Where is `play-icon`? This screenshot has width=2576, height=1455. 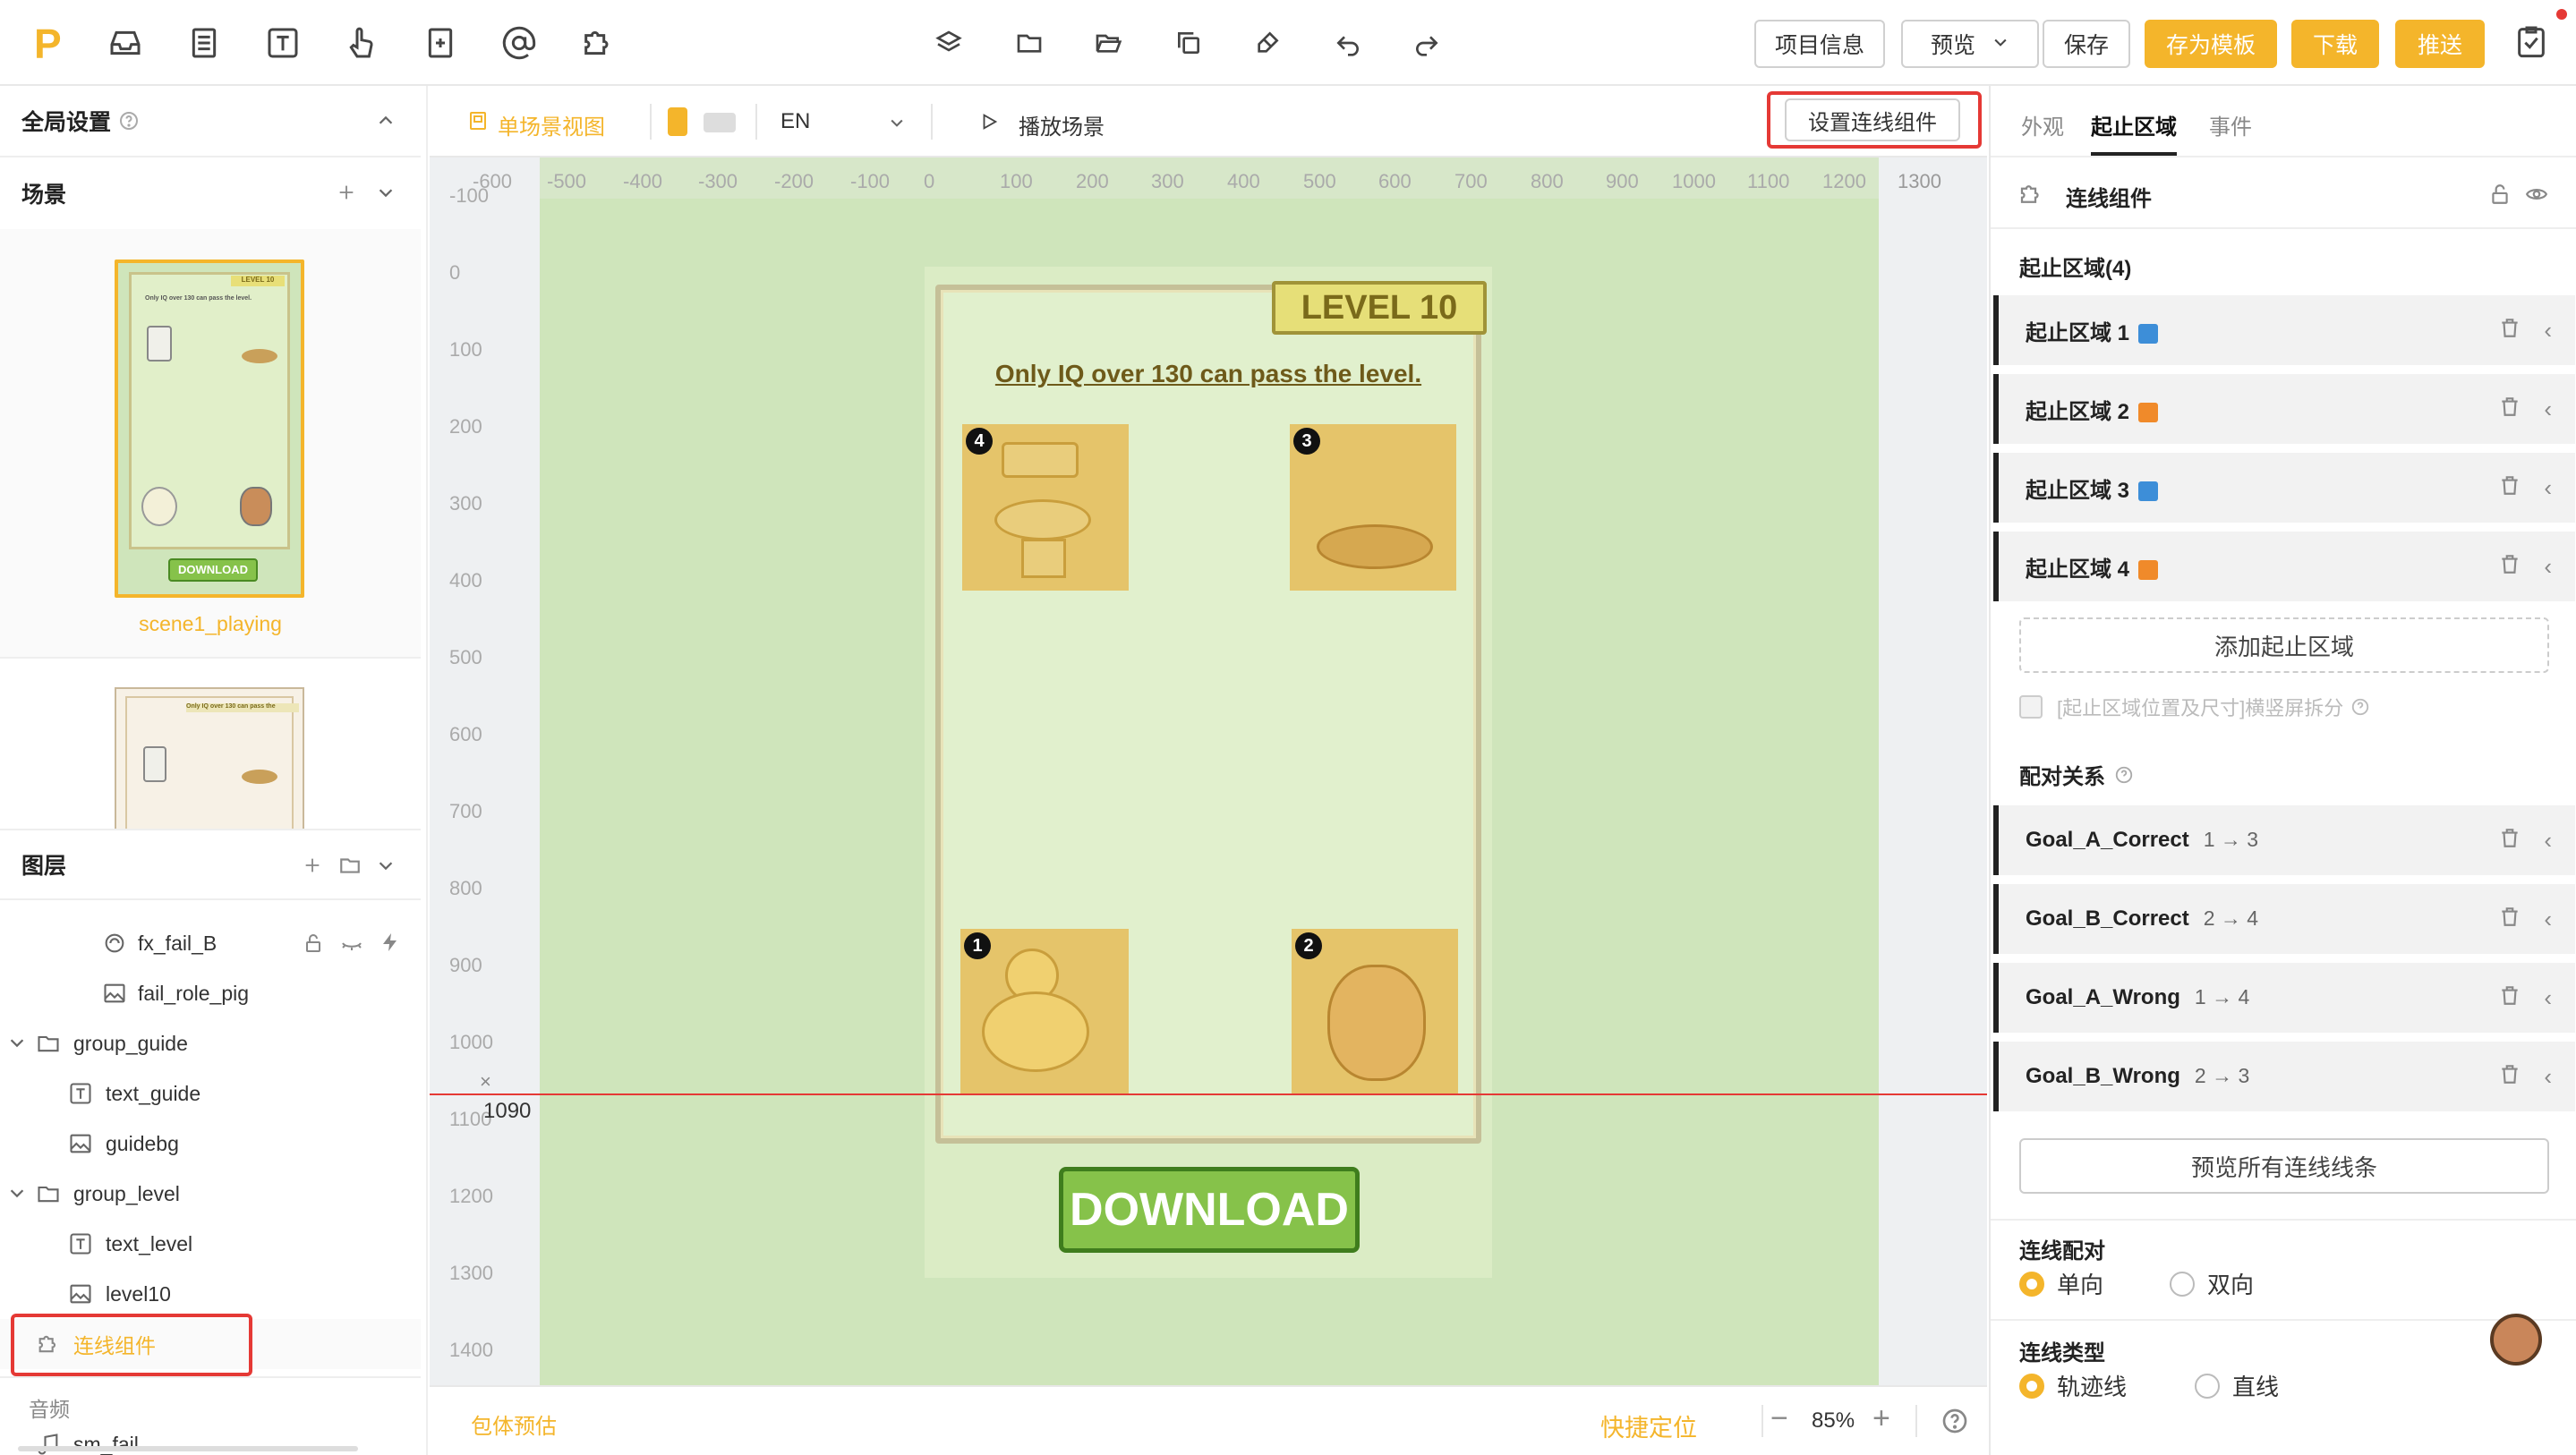 play-icon is located at coordinates (989, 125).